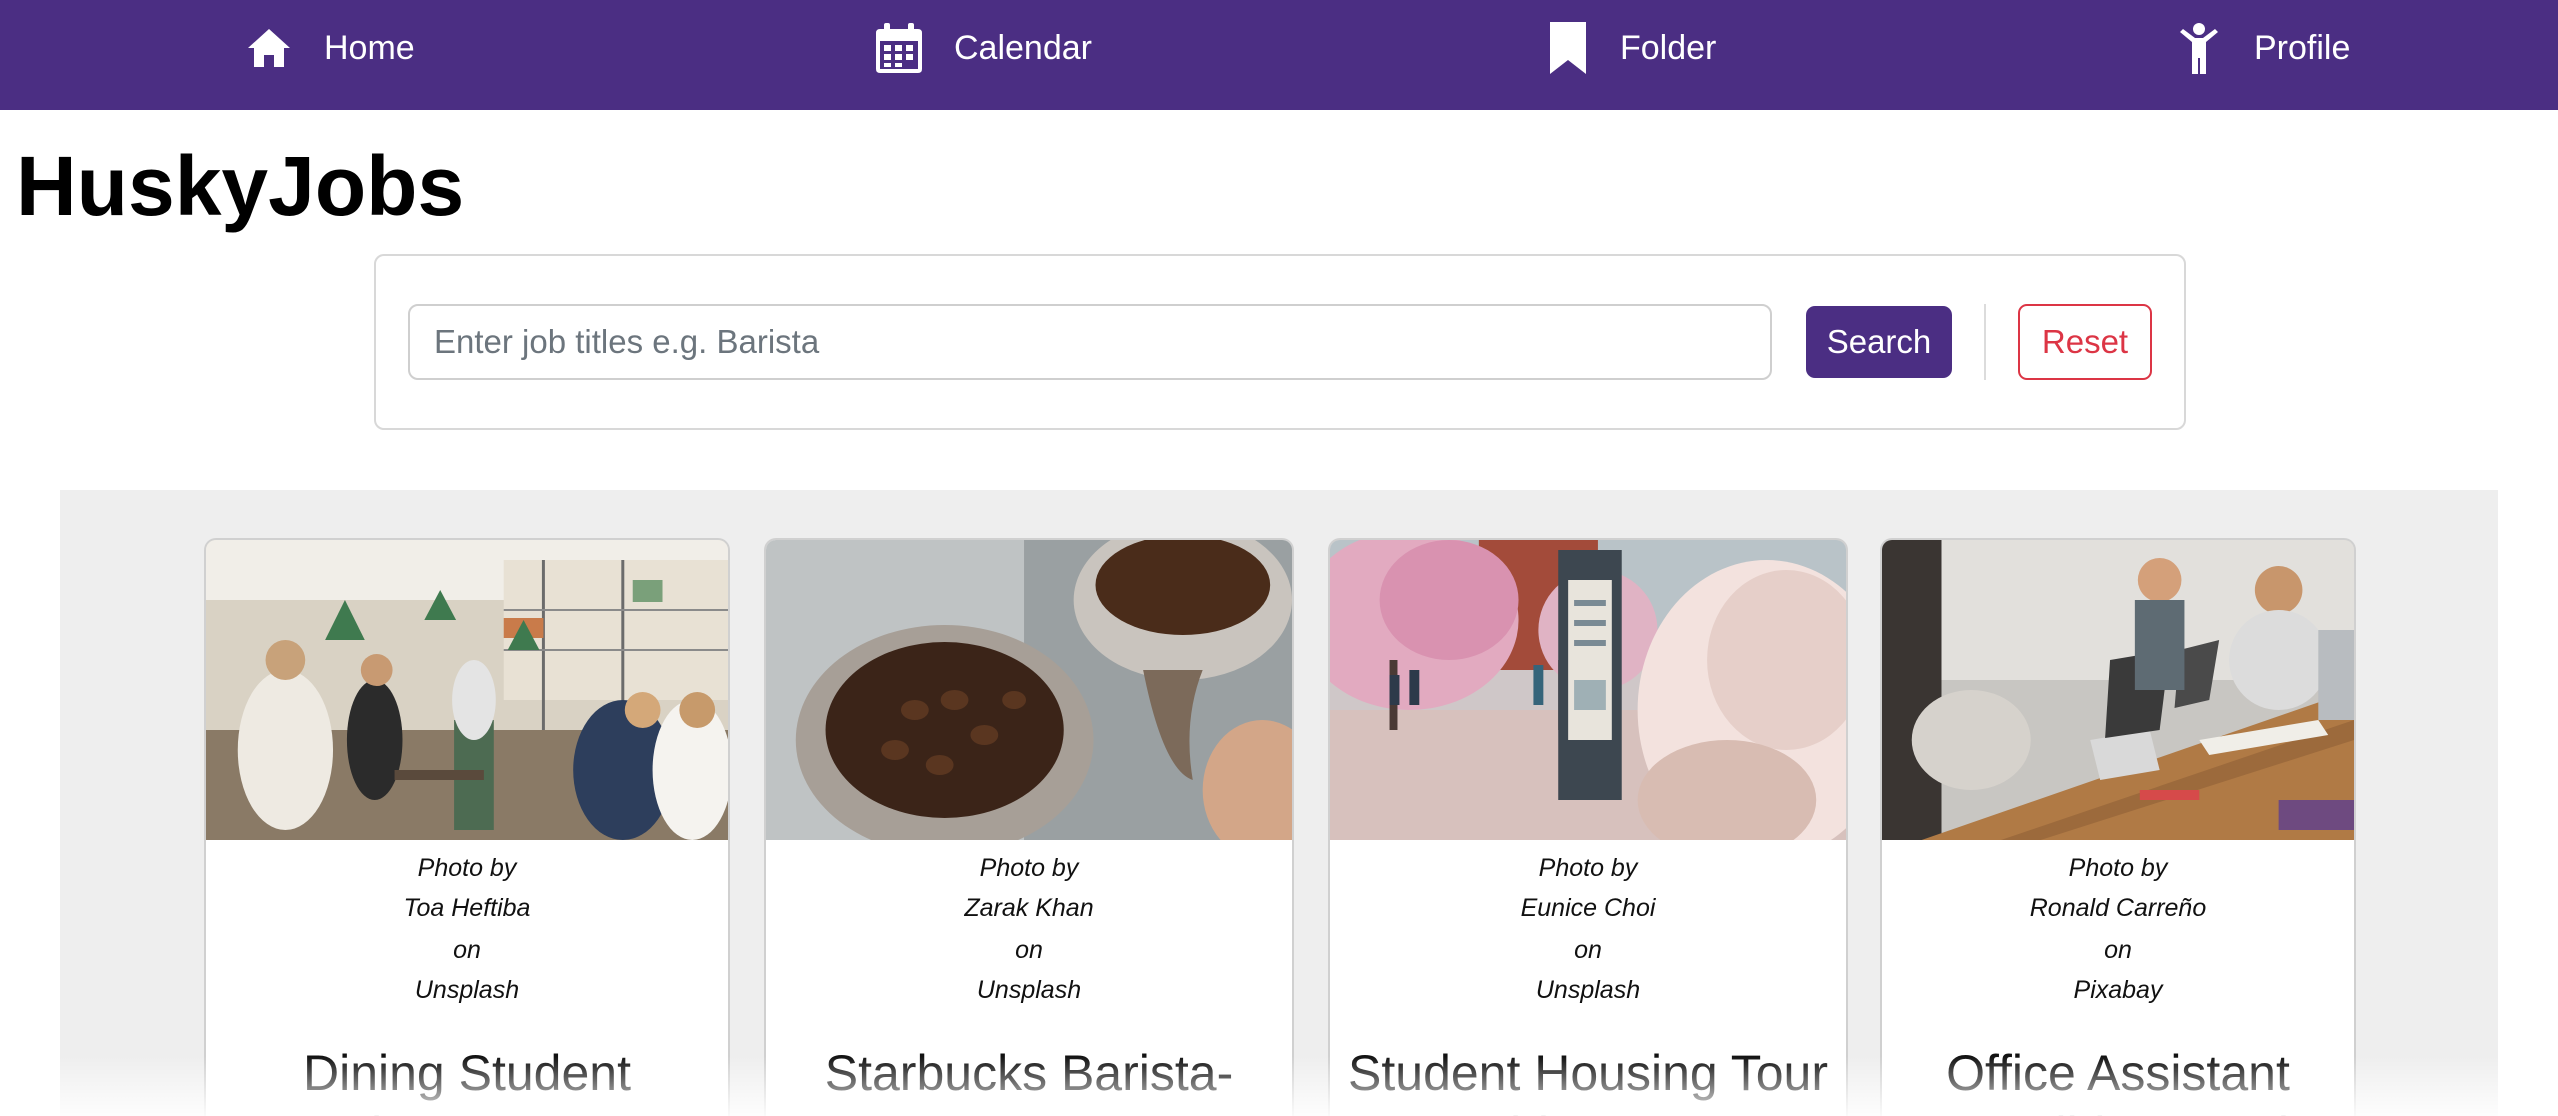 This screenshot has height=1116, width=2558. I want to click on reset-button: Reset, so click(2085, 342).